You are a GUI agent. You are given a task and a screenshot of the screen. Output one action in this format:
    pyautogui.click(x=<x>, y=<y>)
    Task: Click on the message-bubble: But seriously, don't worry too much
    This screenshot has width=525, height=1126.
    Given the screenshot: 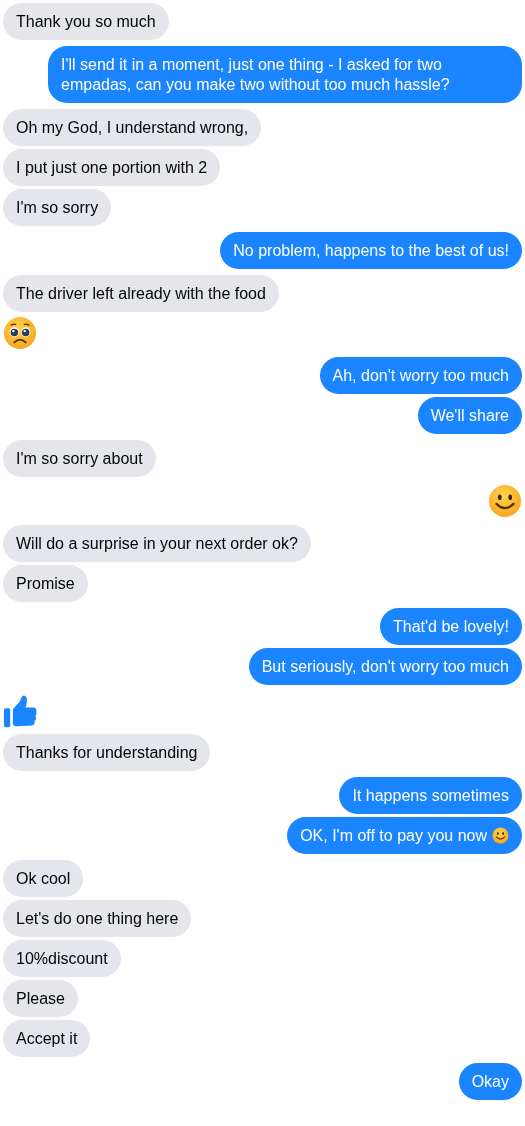 What is the action you would take?
    pyautogui.click(x=385, y=666)
    